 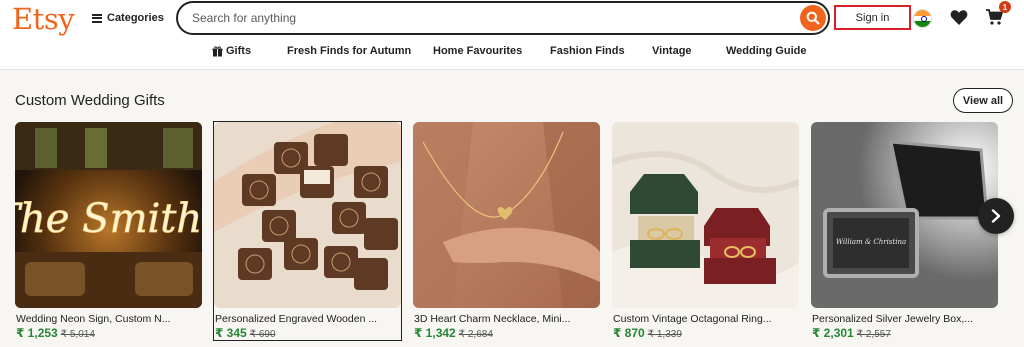 I want to click on product-price: ₹ 870 ₹ 1,339, so click(x=647, y=333).